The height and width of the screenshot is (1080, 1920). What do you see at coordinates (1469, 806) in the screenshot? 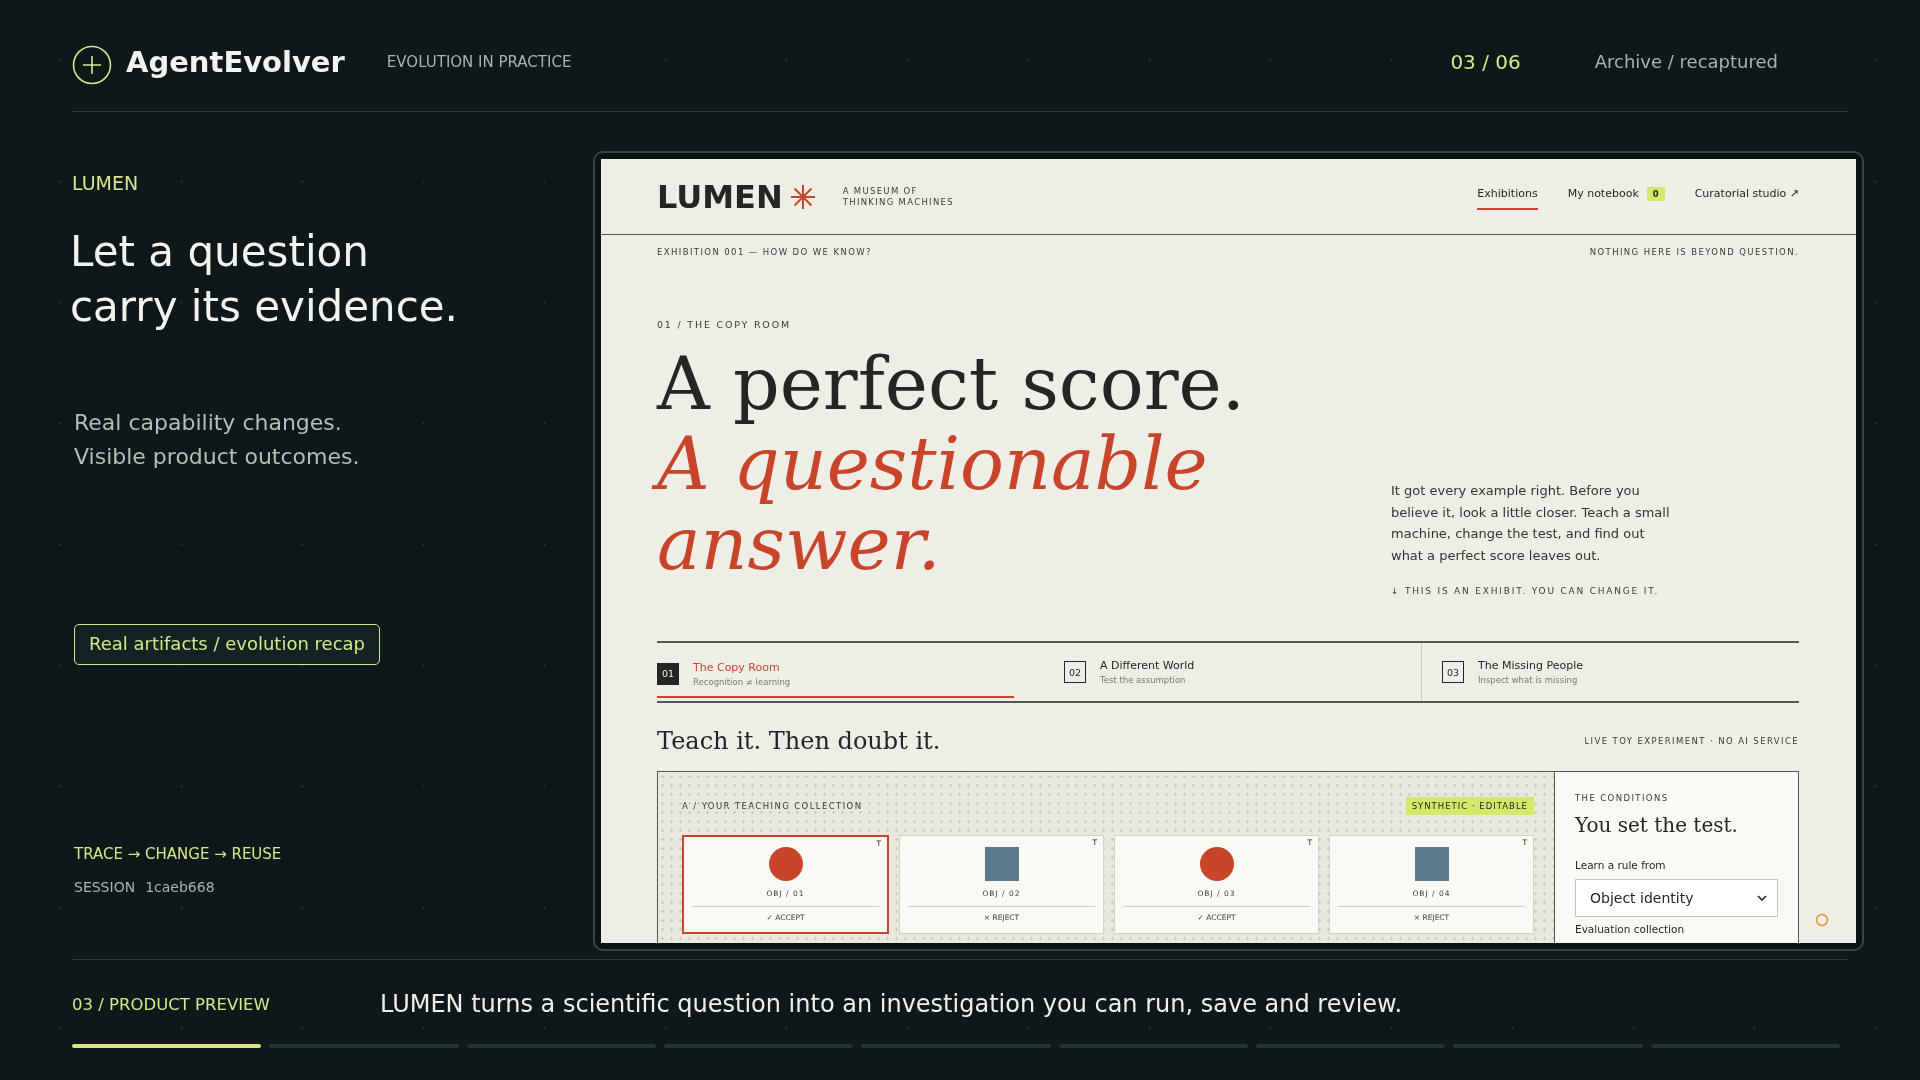
I see `status-badge: SYNTHETIC · EDITABLE` at bounding box center [1469, 806].